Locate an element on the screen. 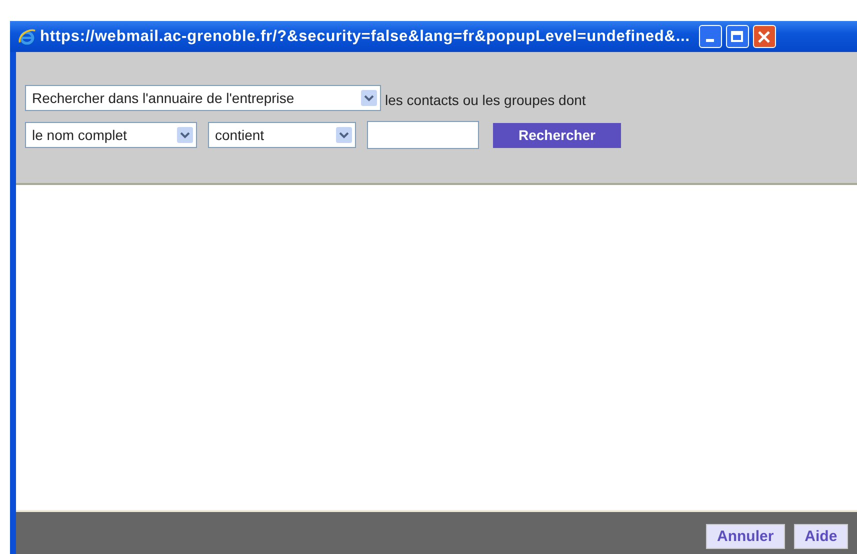 This screenshot has width=857, height=554. maximize-button is located at coordinates (737, 36).